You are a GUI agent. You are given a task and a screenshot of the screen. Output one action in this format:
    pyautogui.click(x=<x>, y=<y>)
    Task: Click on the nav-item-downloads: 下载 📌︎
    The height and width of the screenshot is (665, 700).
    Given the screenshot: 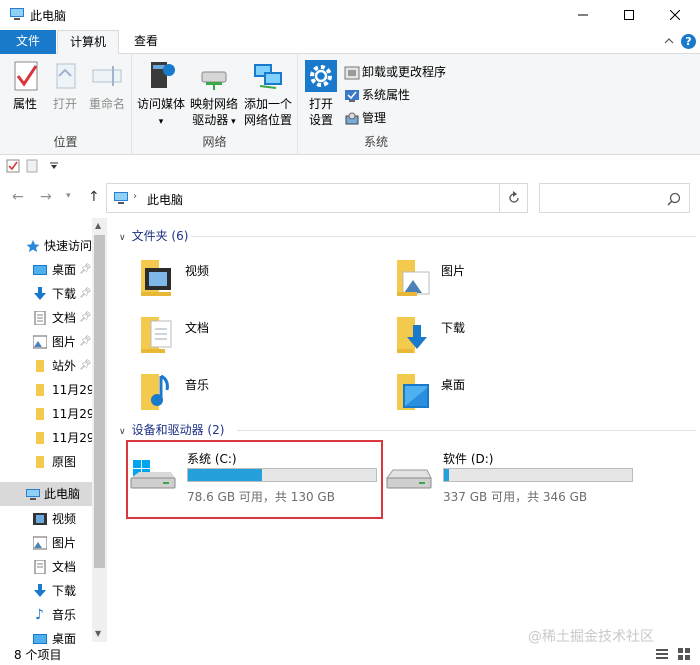 What is the action you would take?
    pyautogui.click(x=46, y=294)
    